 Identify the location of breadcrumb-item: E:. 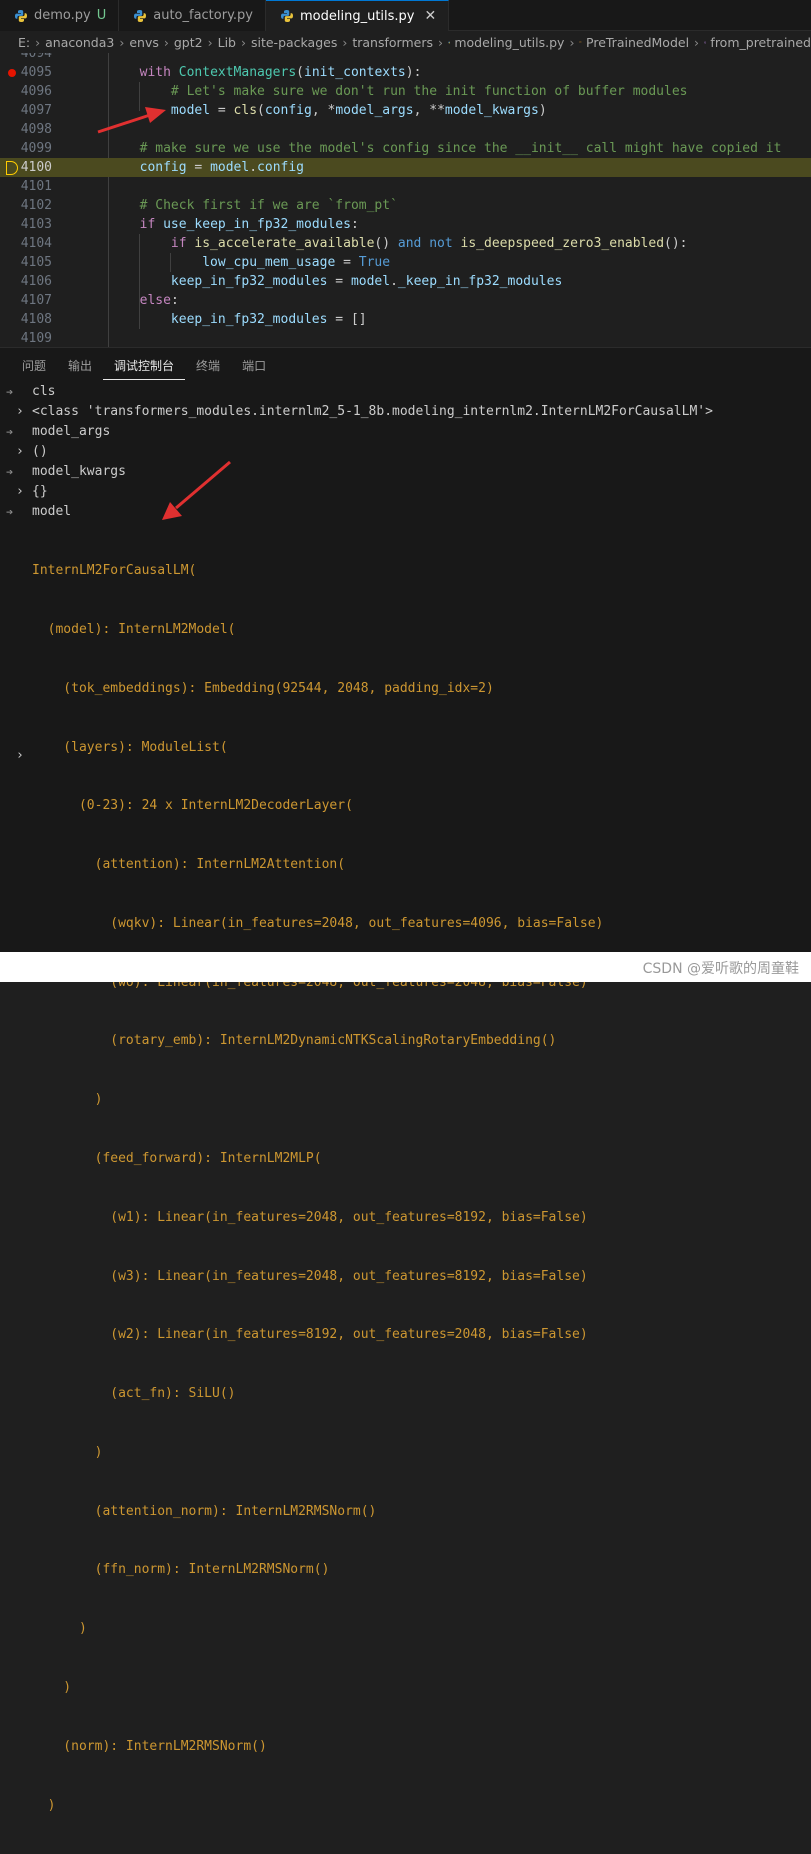
(24, 42).